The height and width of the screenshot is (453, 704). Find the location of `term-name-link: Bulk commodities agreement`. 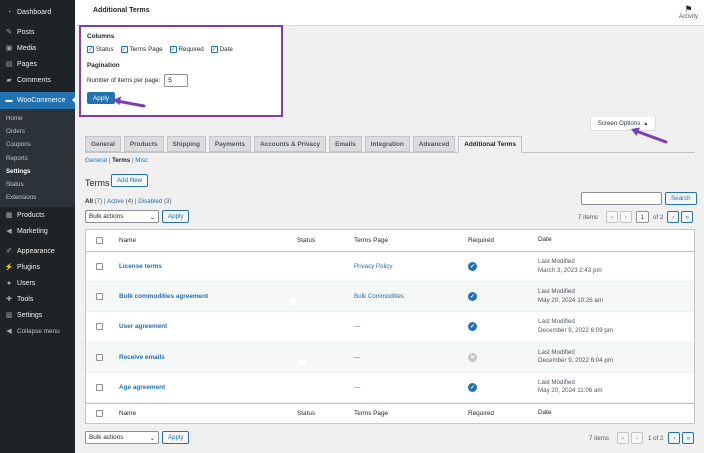

term-name-link: Bulk commodities agreement is located at coordinates (163, 296).